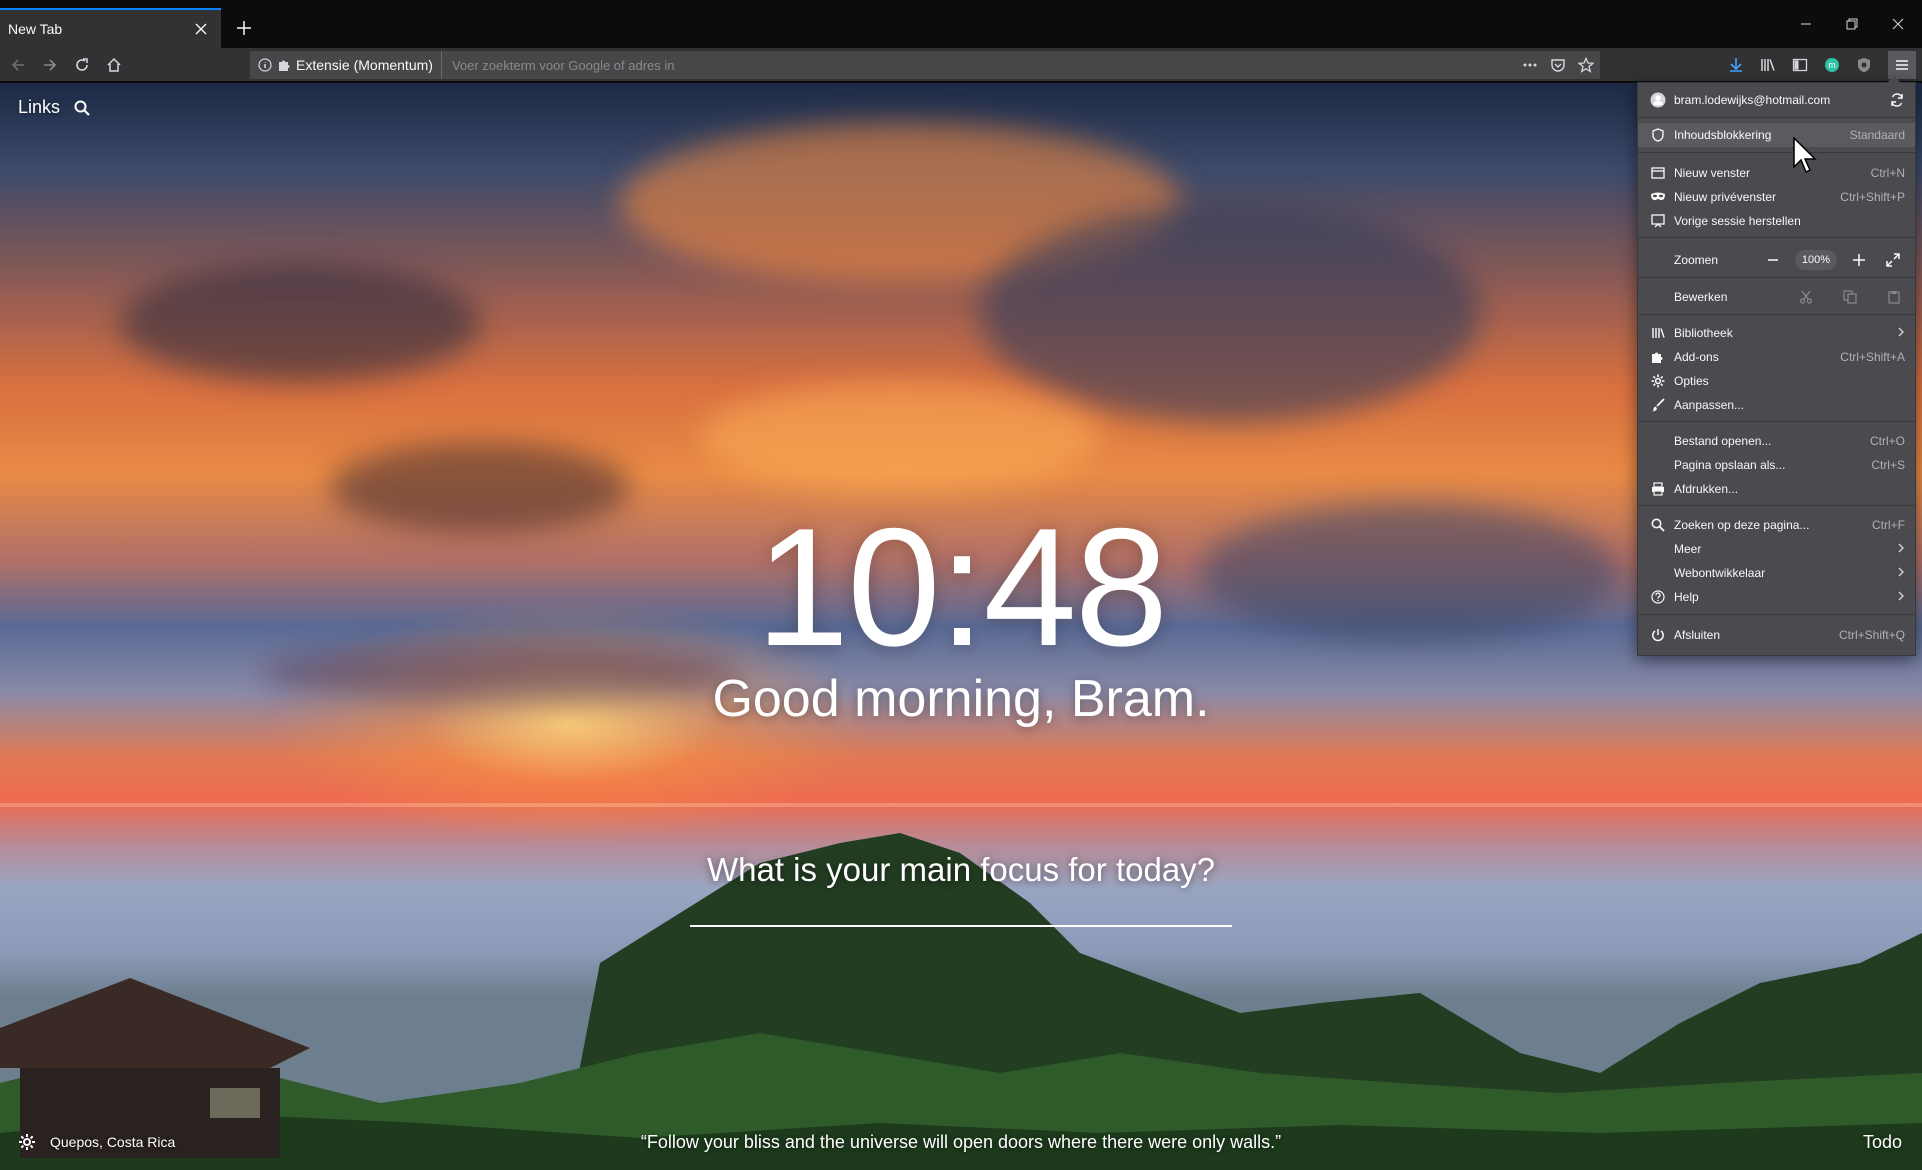 The width and height of the screenshot is (1922, 1170). What do you see at coordinates (961, 910) in the screenshot?
I see `focus-input` at bounding box center [961, 910].